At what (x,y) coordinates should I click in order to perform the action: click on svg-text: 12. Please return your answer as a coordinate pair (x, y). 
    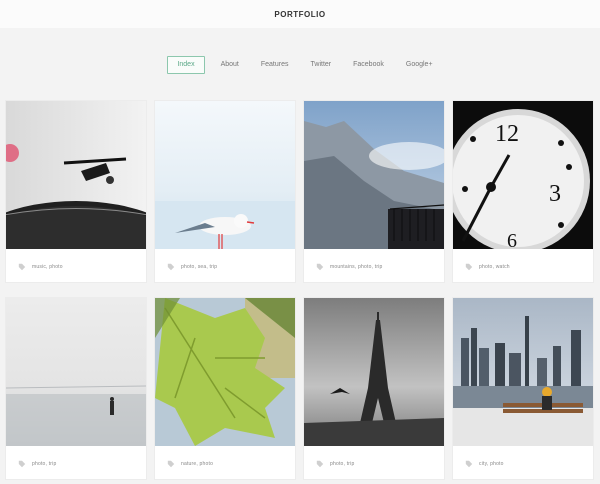
    Looking at the image, I should click on (507, 134).